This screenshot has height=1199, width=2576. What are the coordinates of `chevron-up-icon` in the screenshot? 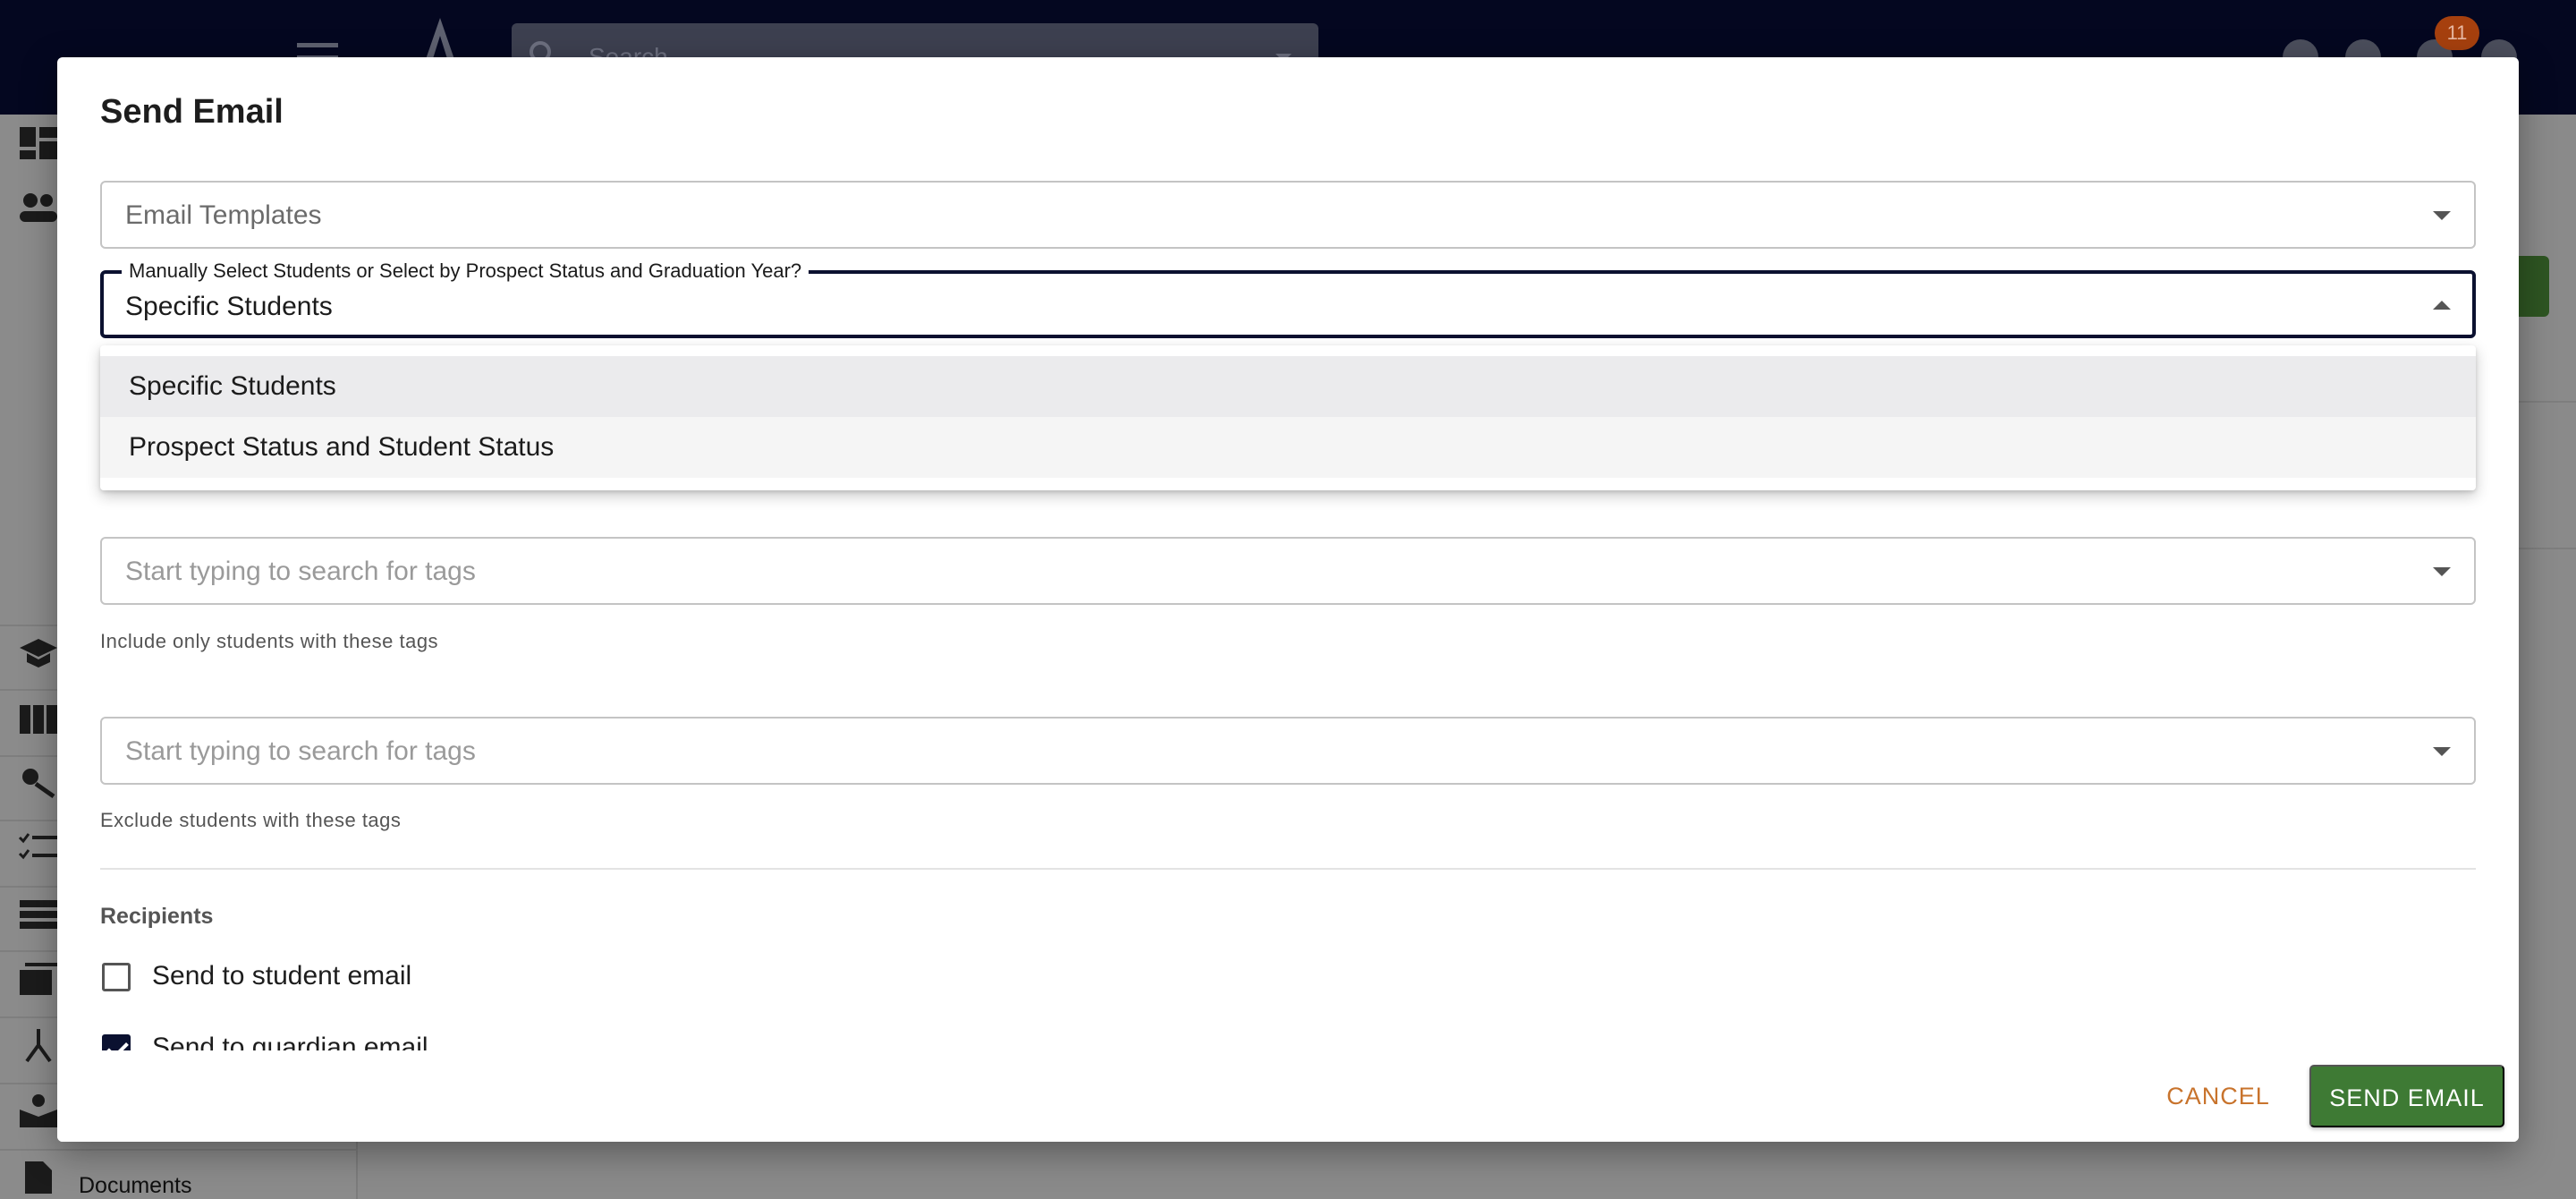 It's located at (2442, 305).